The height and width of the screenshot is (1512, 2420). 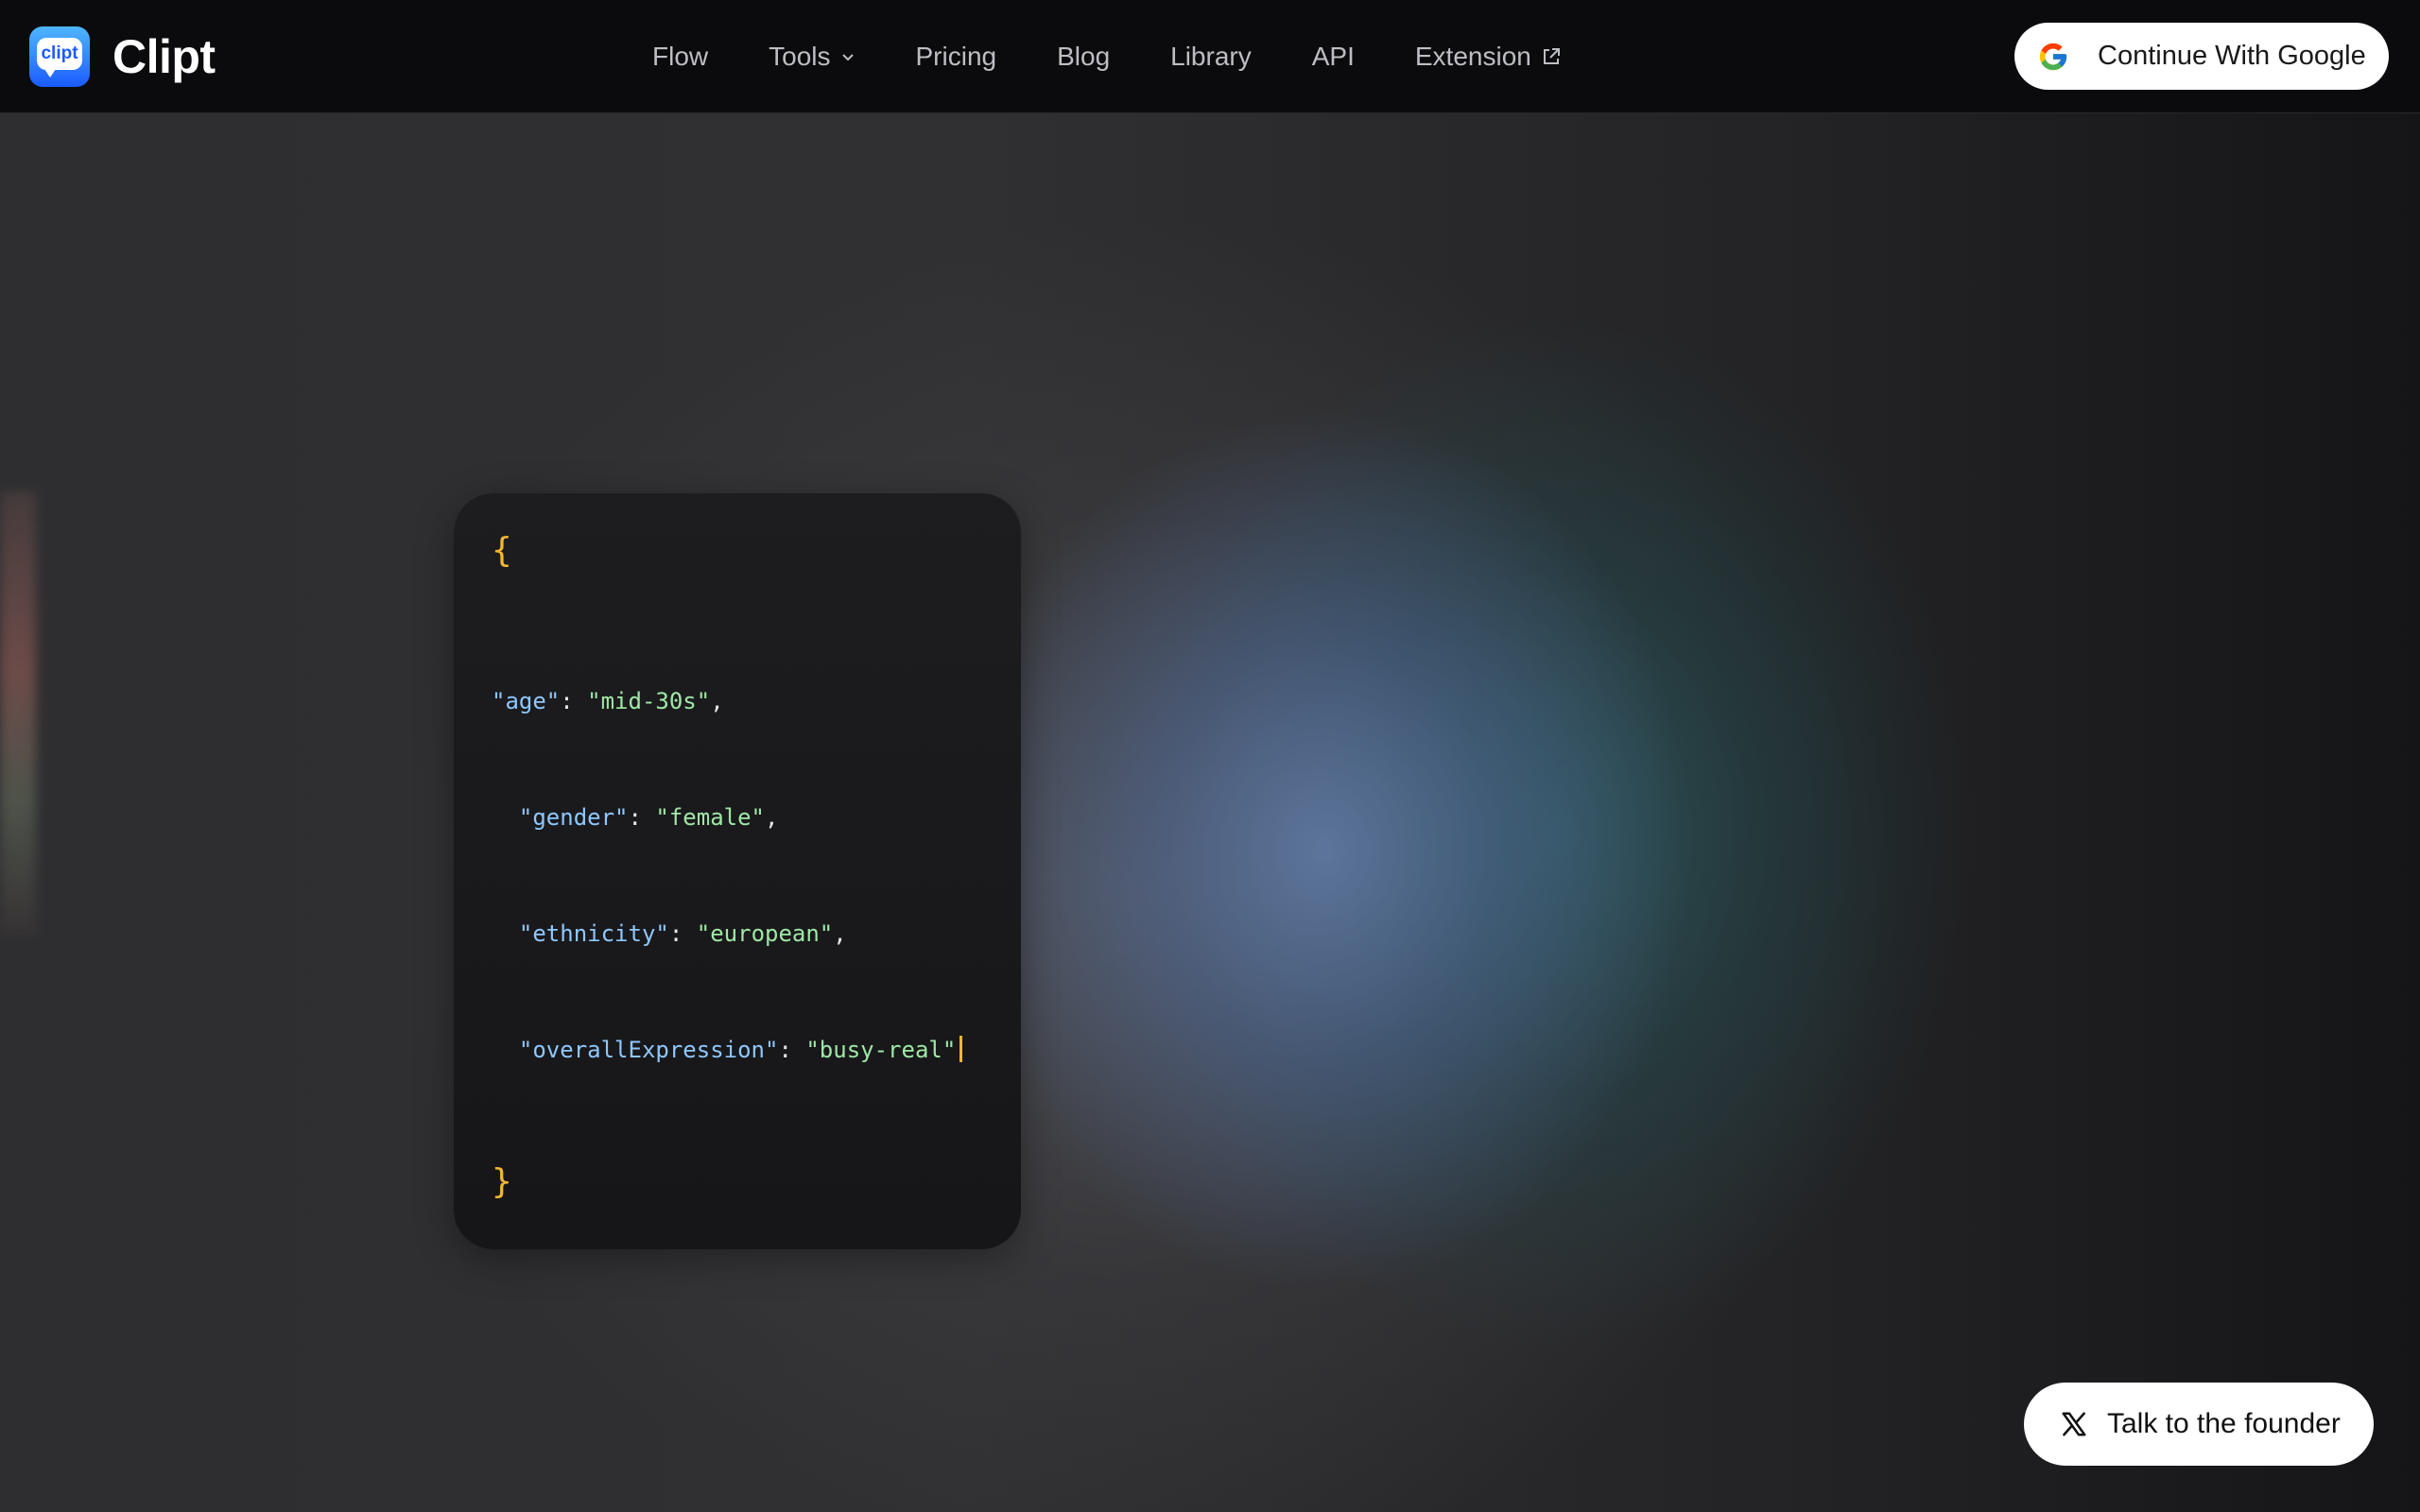 What do you see at coordinates (526, 701) in the screenshot?
I see `json-key: "age"` at bounding box center [526, 701].